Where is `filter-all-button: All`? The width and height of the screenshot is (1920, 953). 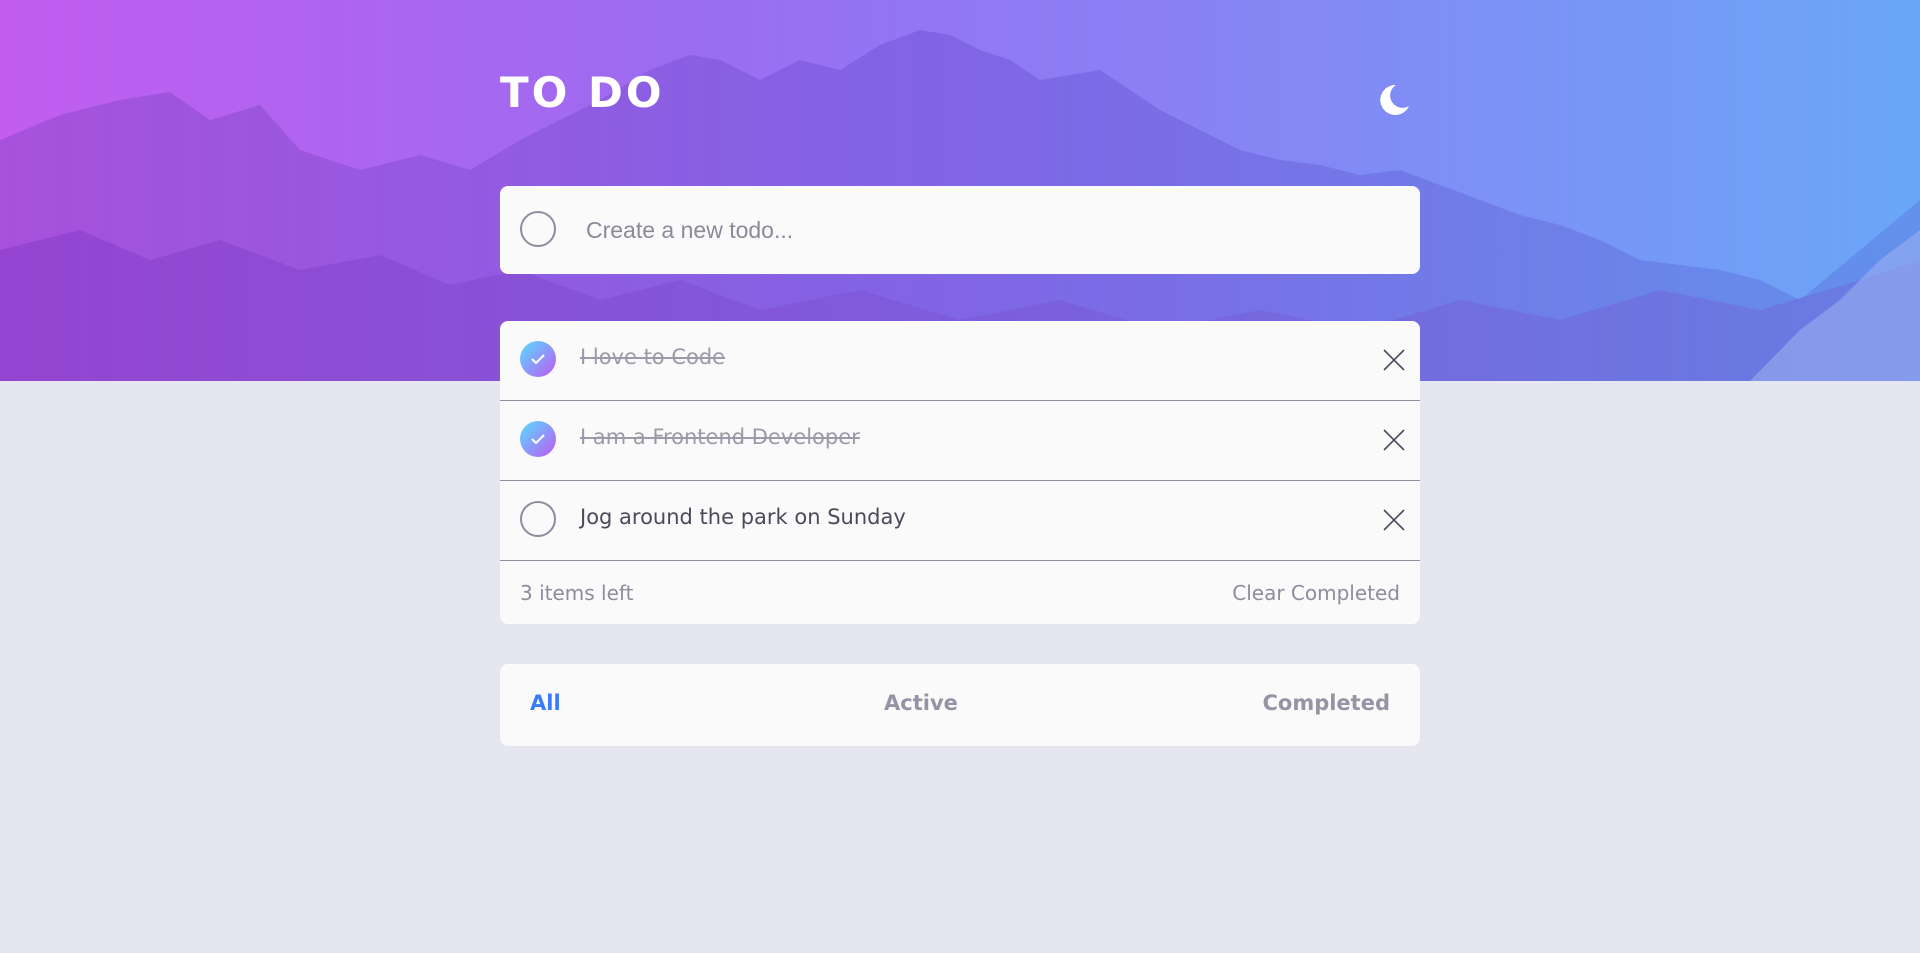 filter-all-button: All is located at coordinates (545, 703).